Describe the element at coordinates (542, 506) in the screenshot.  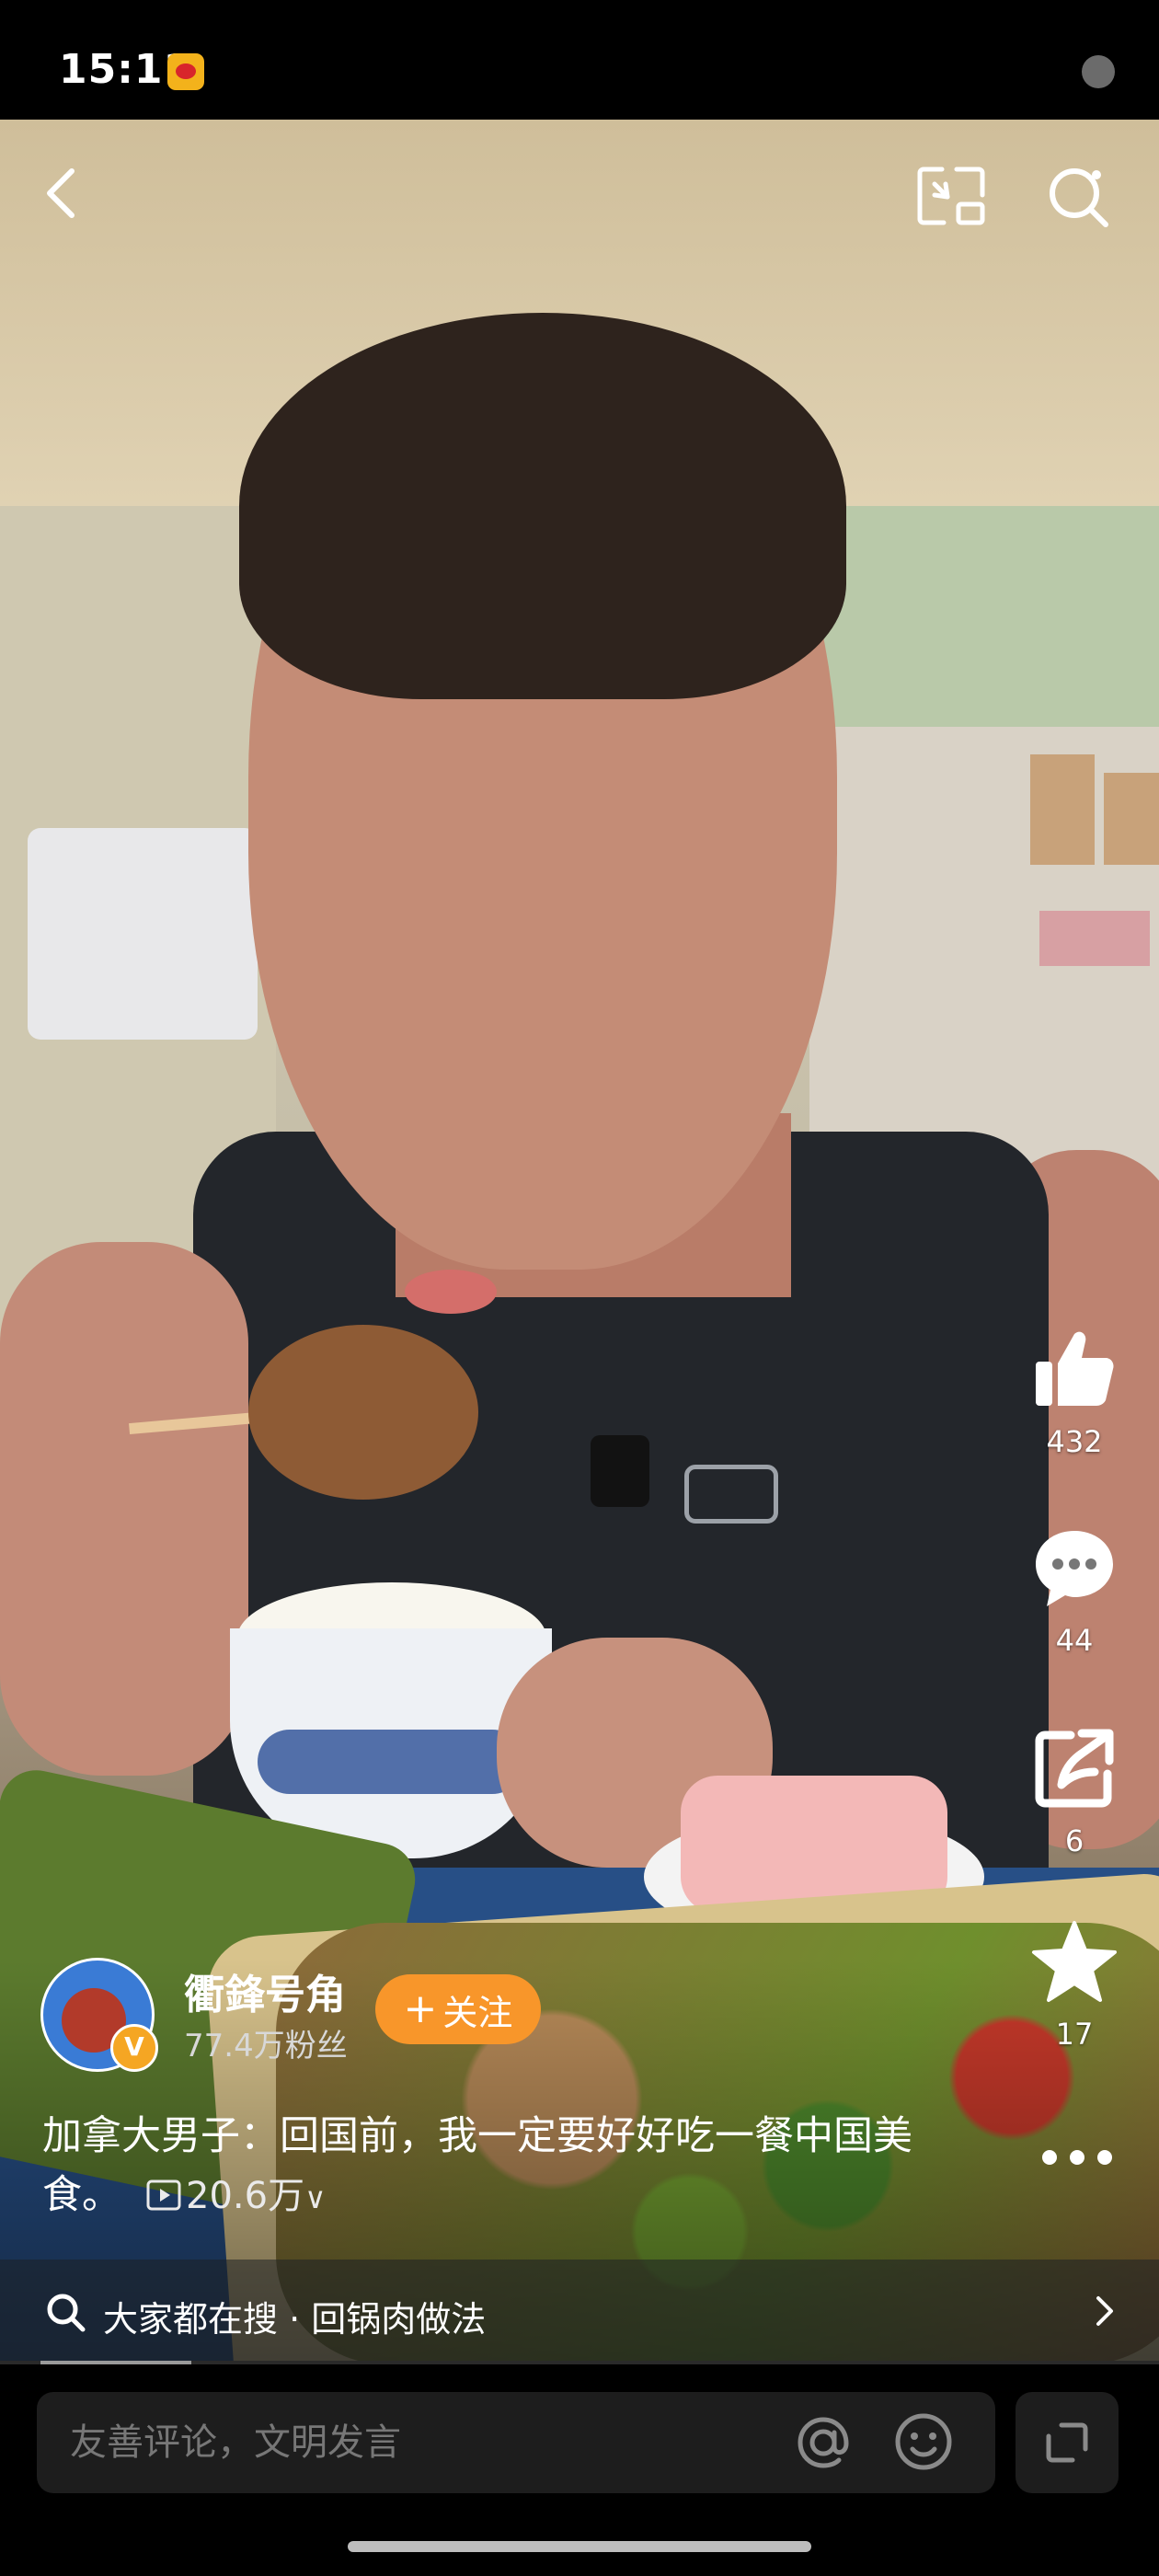
I see `video-hair` at that location.